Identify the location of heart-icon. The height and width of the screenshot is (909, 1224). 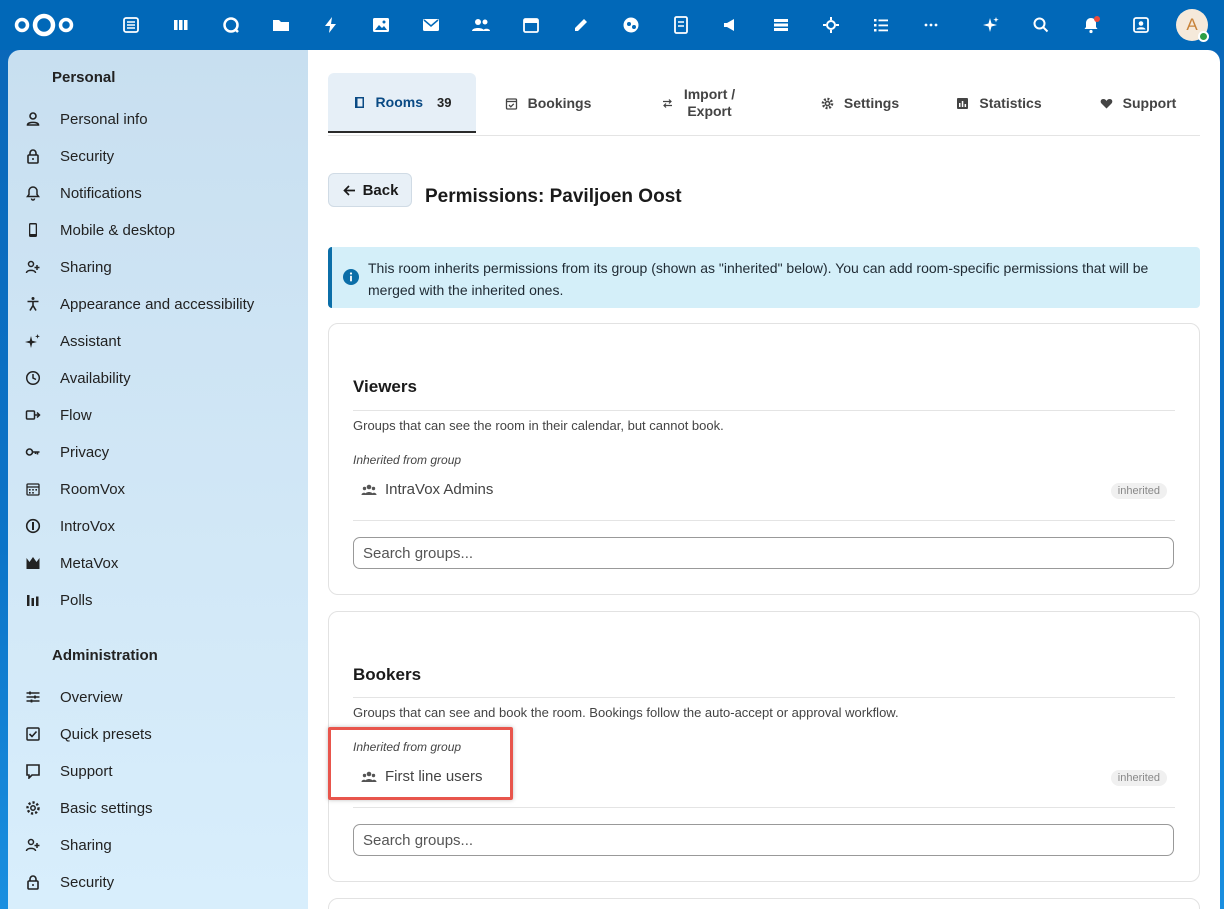
(1106, 103).